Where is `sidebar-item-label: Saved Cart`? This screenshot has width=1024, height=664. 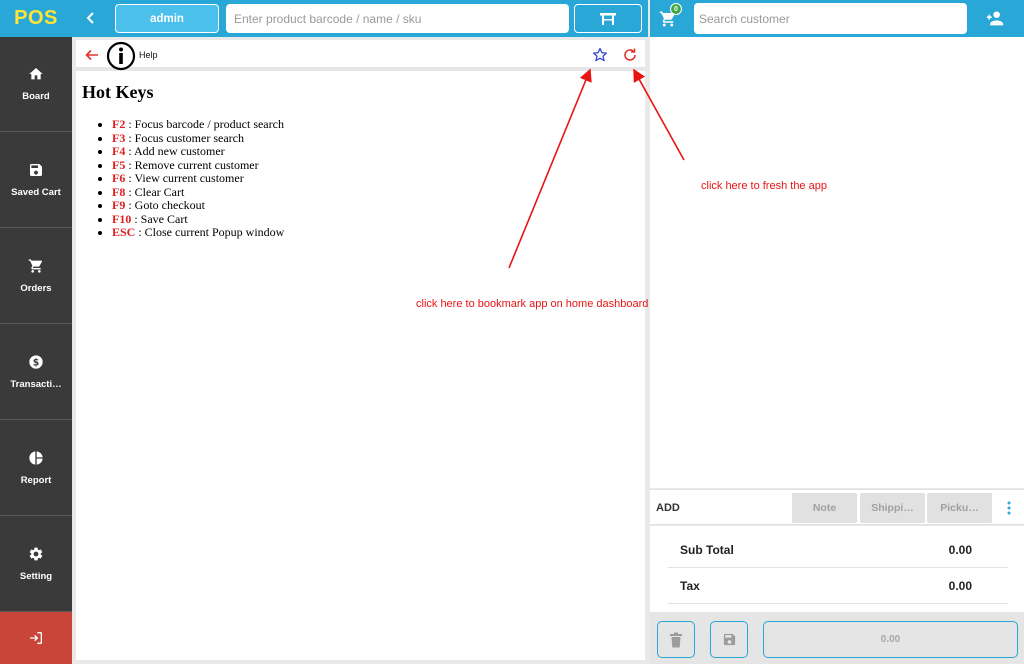 sidebar-item-label: Saved Cart is located at coordinates (36, 192).